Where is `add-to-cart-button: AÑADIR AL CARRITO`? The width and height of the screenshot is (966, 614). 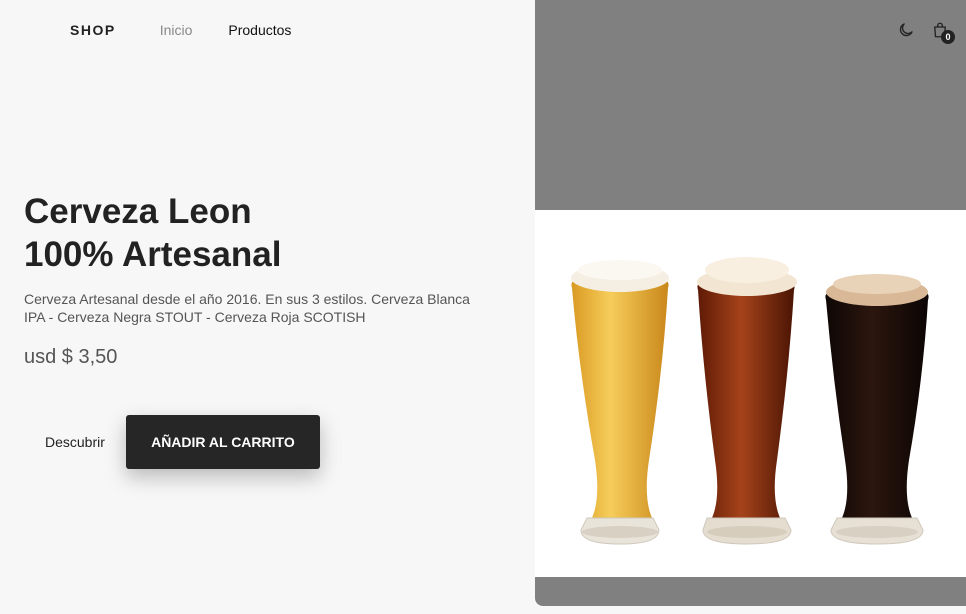
add-to-cart-button: AÑADIR AL CARRITO is located at coordinates (222, 442).